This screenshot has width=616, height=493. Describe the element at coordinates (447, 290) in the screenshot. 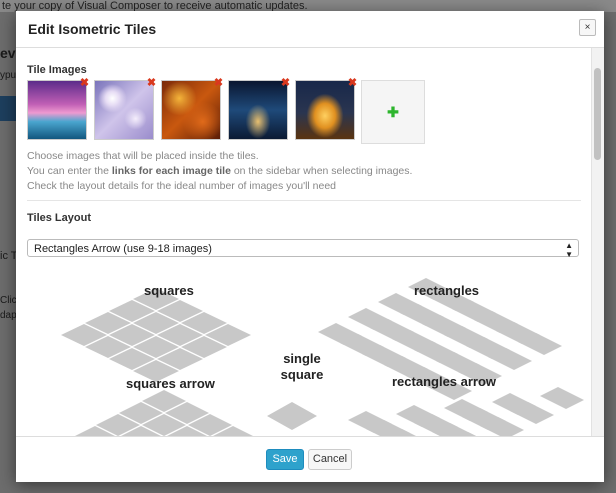

I see `rectangles-layout-label: rectangles` at that location.